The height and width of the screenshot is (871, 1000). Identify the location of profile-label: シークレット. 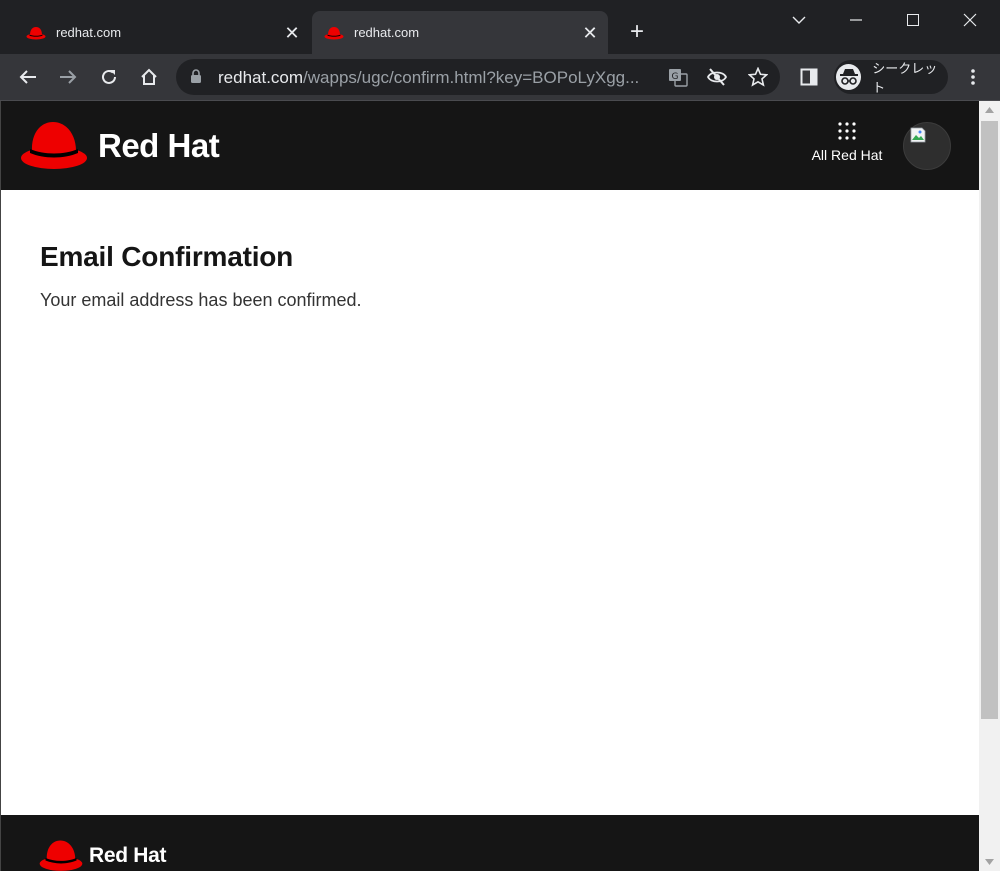
(905, 78).